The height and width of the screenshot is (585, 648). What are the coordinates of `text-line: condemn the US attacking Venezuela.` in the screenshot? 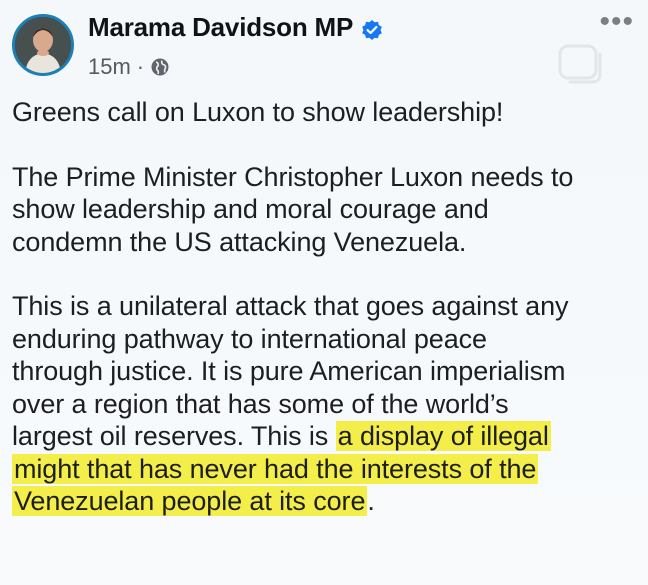 It's located at (239, 241).